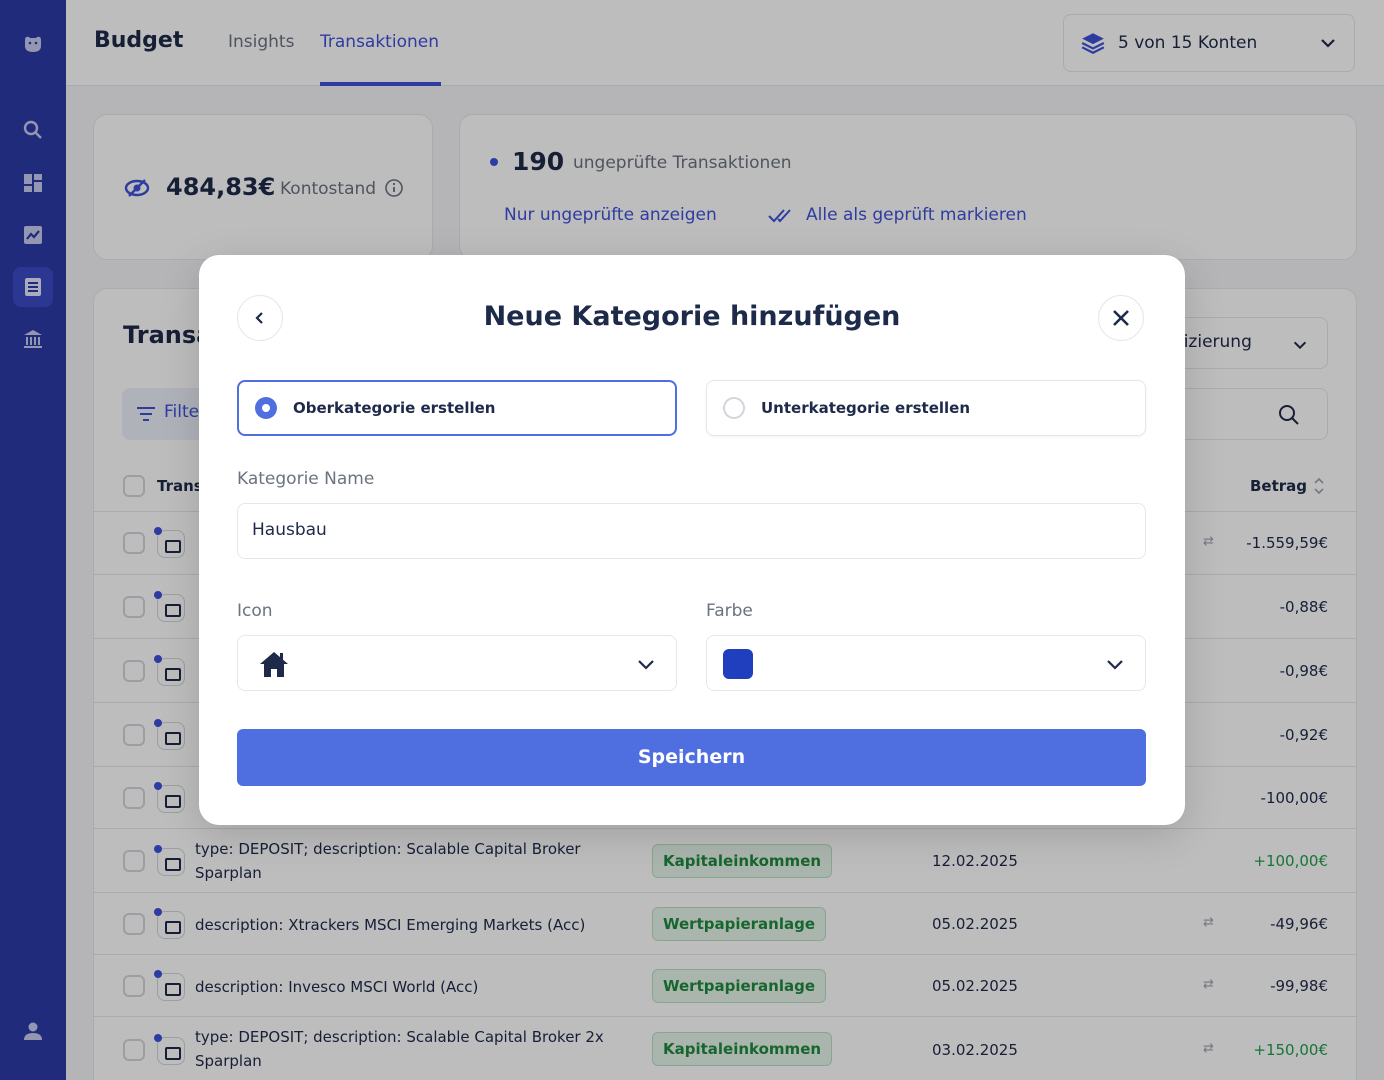 The height and width of the screenshot is (1080, 1384). What do you see at coordinates (691, 531) in the screenshot?
I see `category-name-input: Hausbau` at bounding box center [691, 531].